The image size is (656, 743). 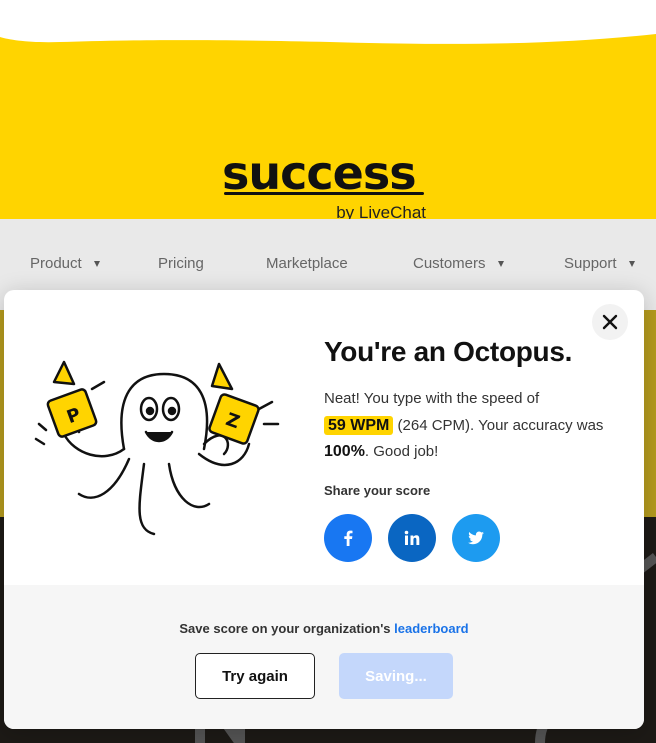 What do you see at coordinates (448, 351) in the screenshot?
I see `result-heading: You're an Octopus.` at bounding box center [448, 351].